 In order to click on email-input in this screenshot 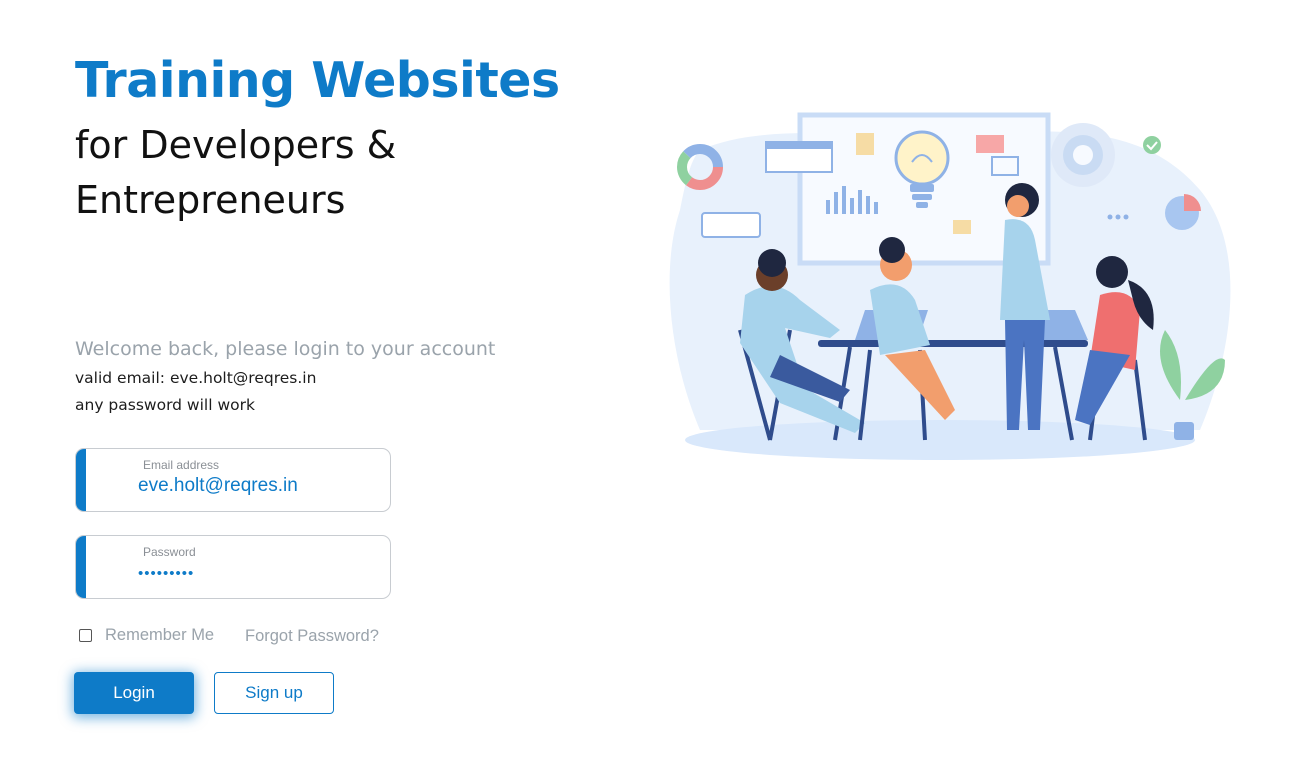, I will do `click(258, 486)`.